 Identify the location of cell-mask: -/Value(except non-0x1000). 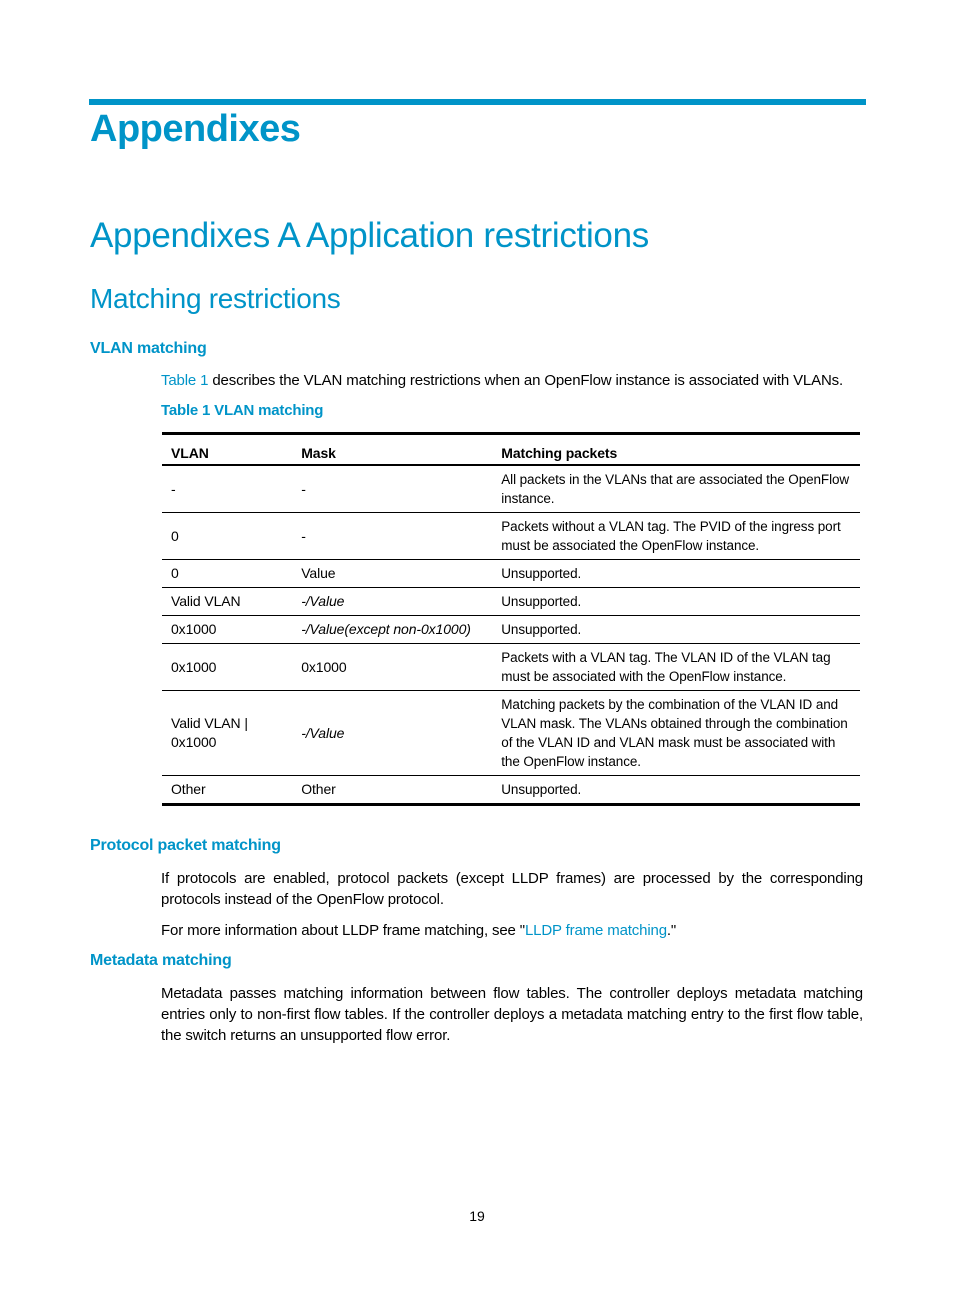
(386, 629).